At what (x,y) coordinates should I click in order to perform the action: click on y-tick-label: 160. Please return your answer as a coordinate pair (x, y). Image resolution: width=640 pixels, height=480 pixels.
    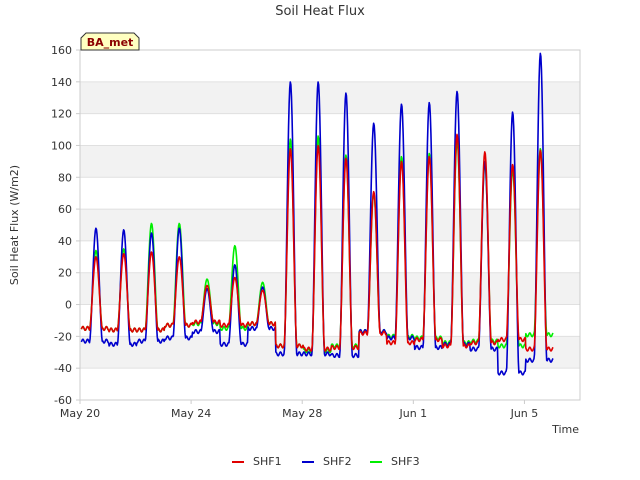
    Looking at the image, I should click on (61, 50).